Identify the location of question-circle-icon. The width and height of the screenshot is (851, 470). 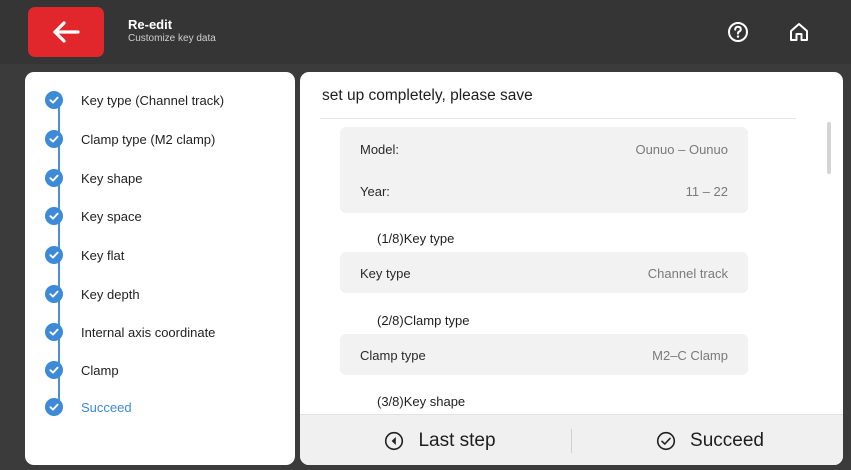
(738, 32).